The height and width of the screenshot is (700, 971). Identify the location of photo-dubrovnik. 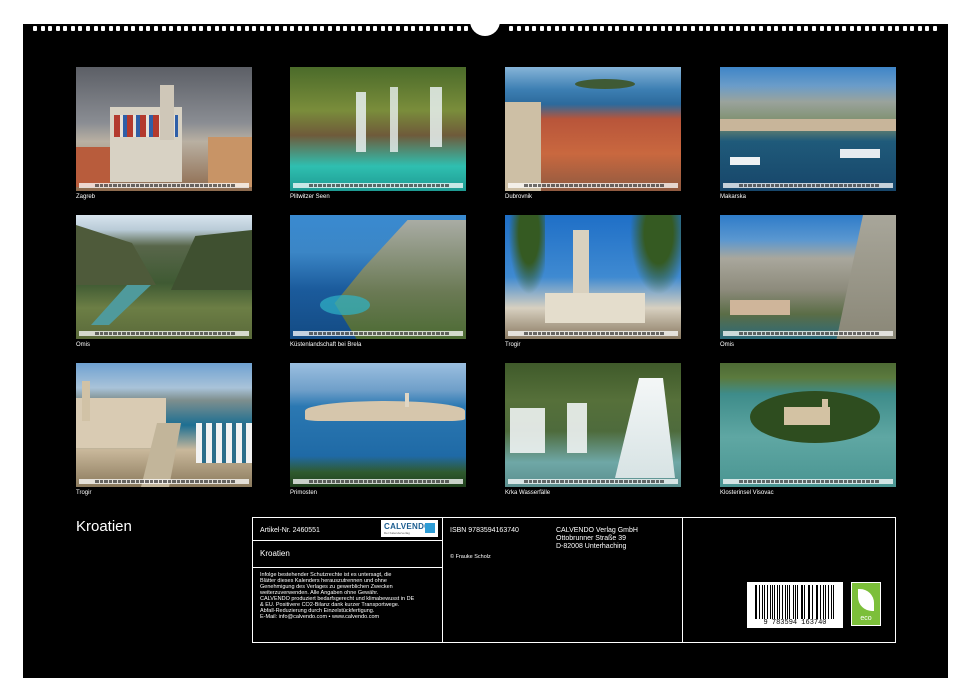
(593, 129).